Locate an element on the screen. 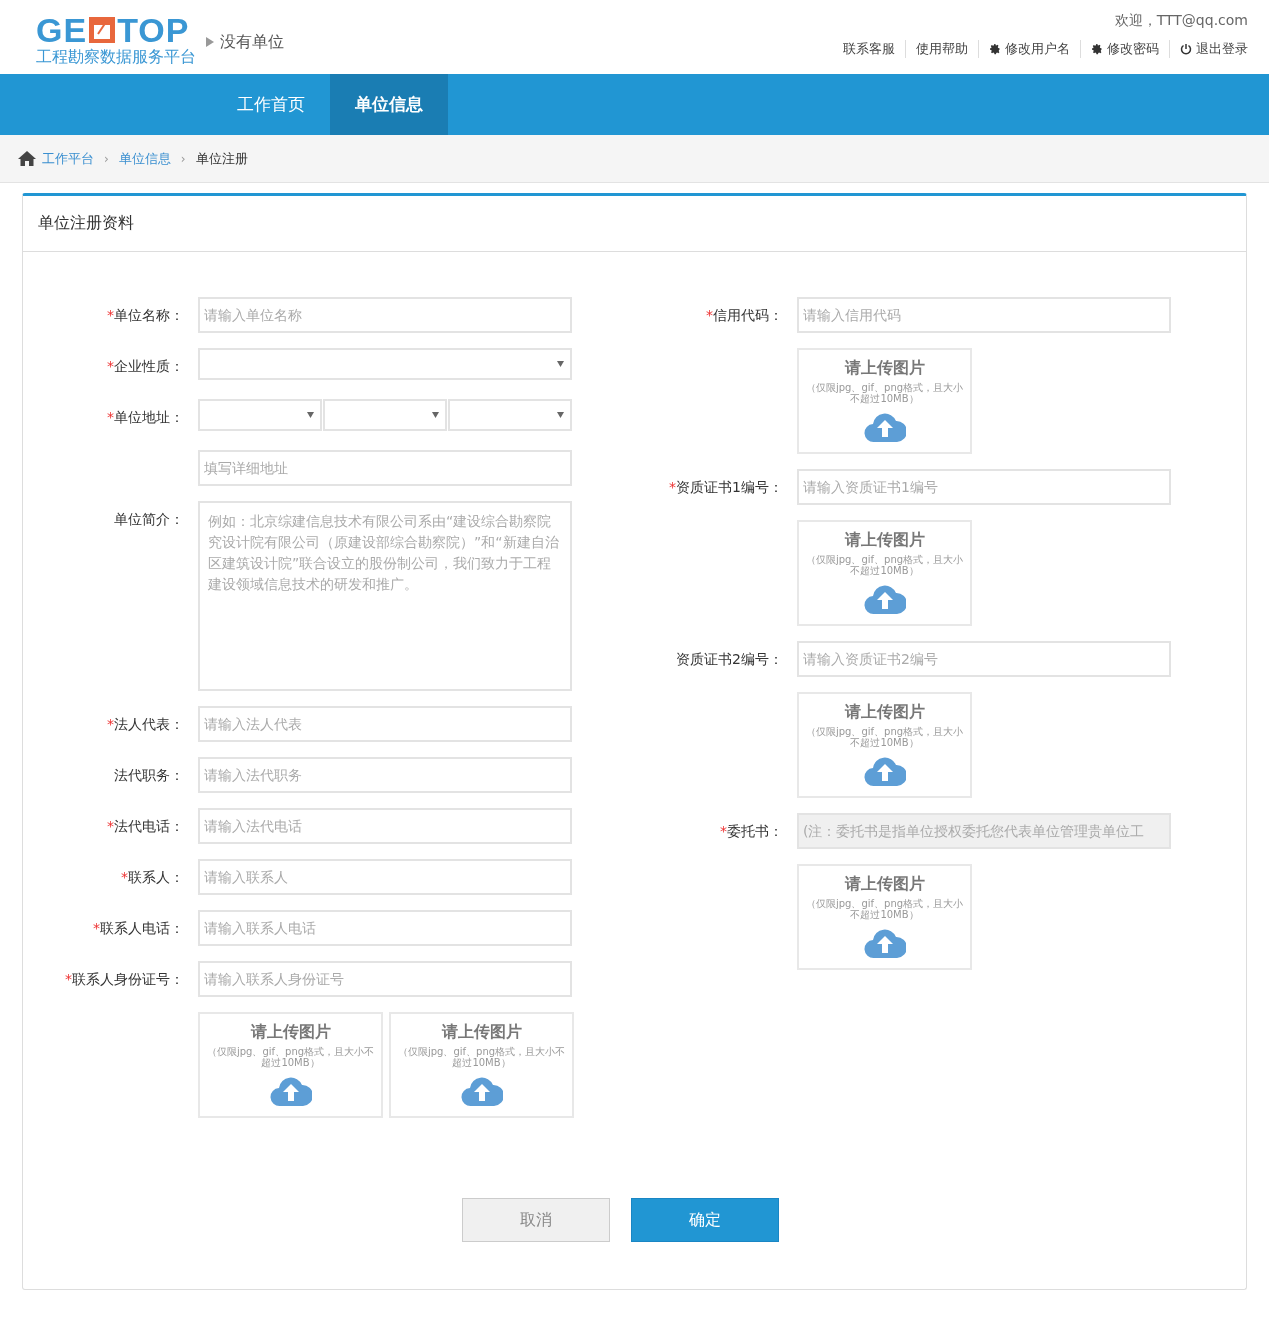 The image size is (1269, 1320). nav-tab: 单位信息 is located at coordinates (389, 104).